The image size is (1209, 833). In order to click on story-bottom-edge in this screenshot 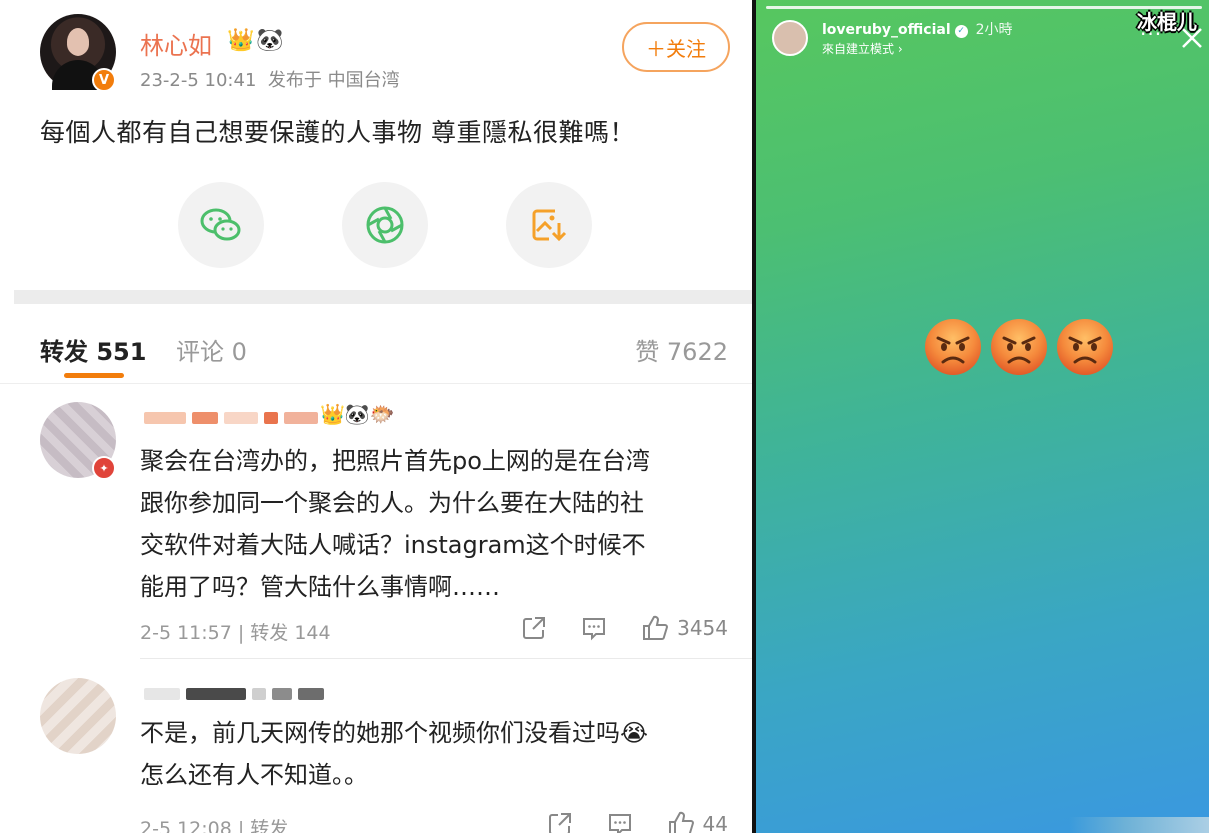, I will do `click(1139, 825)`.